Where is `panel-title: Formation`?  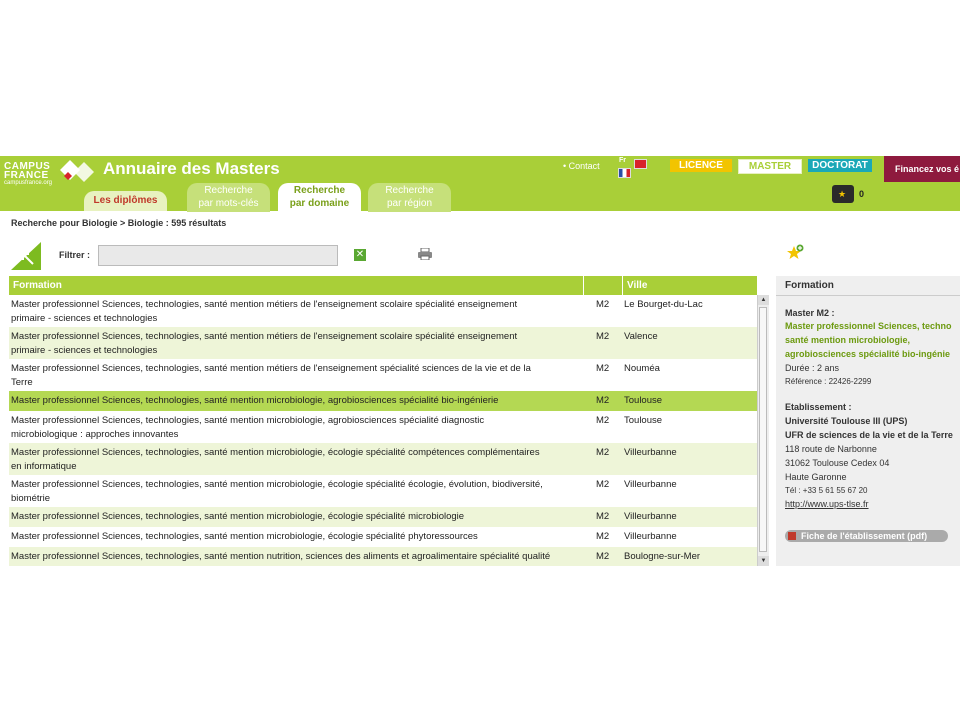
panel-title: Formation is located at coordinates (809, 285).